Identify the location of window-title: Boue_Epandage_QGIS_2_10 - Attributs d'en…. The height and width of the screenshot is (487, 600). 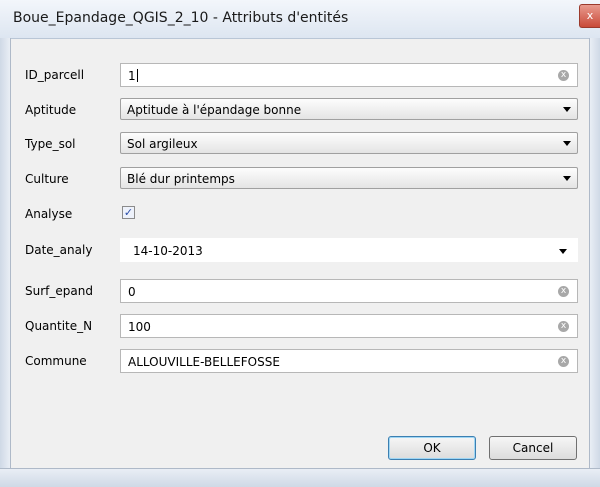
(181, 18).